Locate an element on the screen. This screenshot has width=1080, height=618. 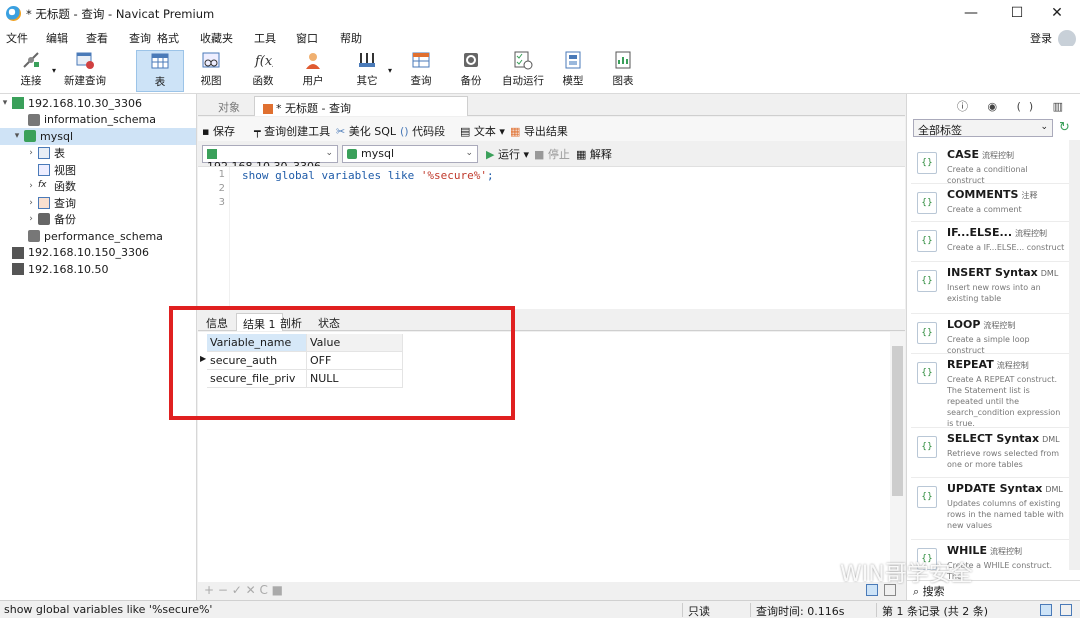
user-icon is located at coordinates (313, 61).